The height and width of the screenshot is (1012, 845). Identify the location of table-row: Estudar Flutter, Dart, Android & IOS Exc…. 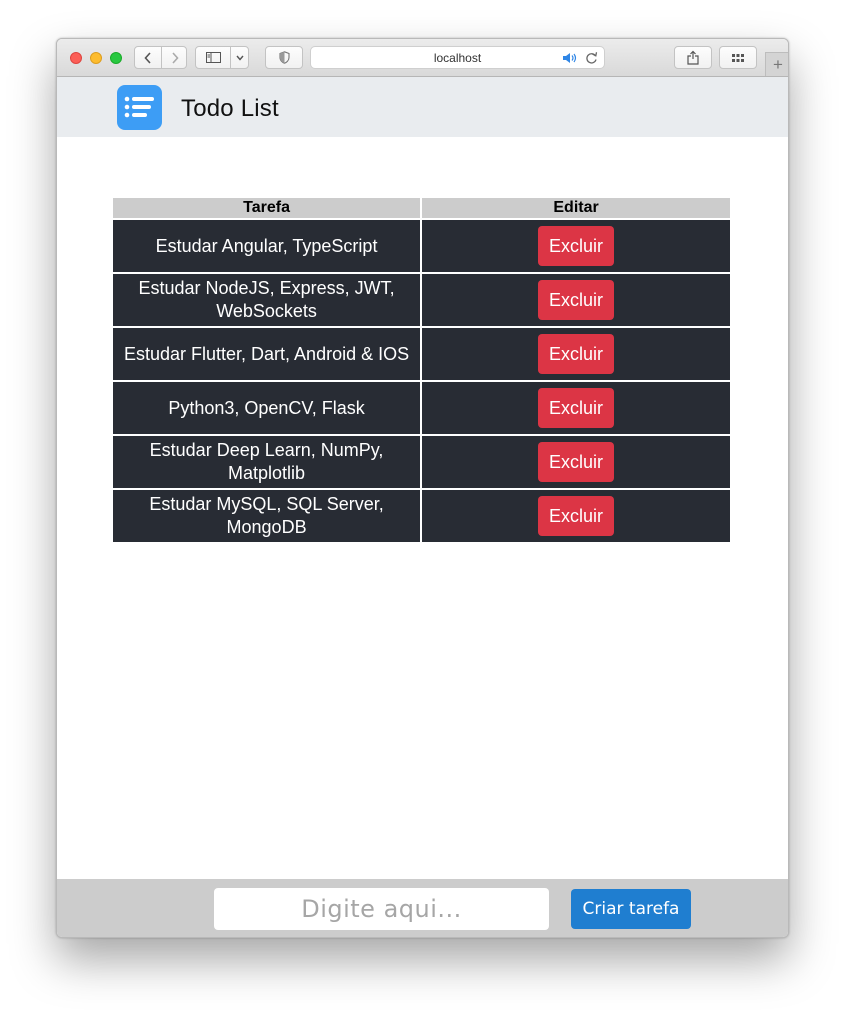
(421, 354).